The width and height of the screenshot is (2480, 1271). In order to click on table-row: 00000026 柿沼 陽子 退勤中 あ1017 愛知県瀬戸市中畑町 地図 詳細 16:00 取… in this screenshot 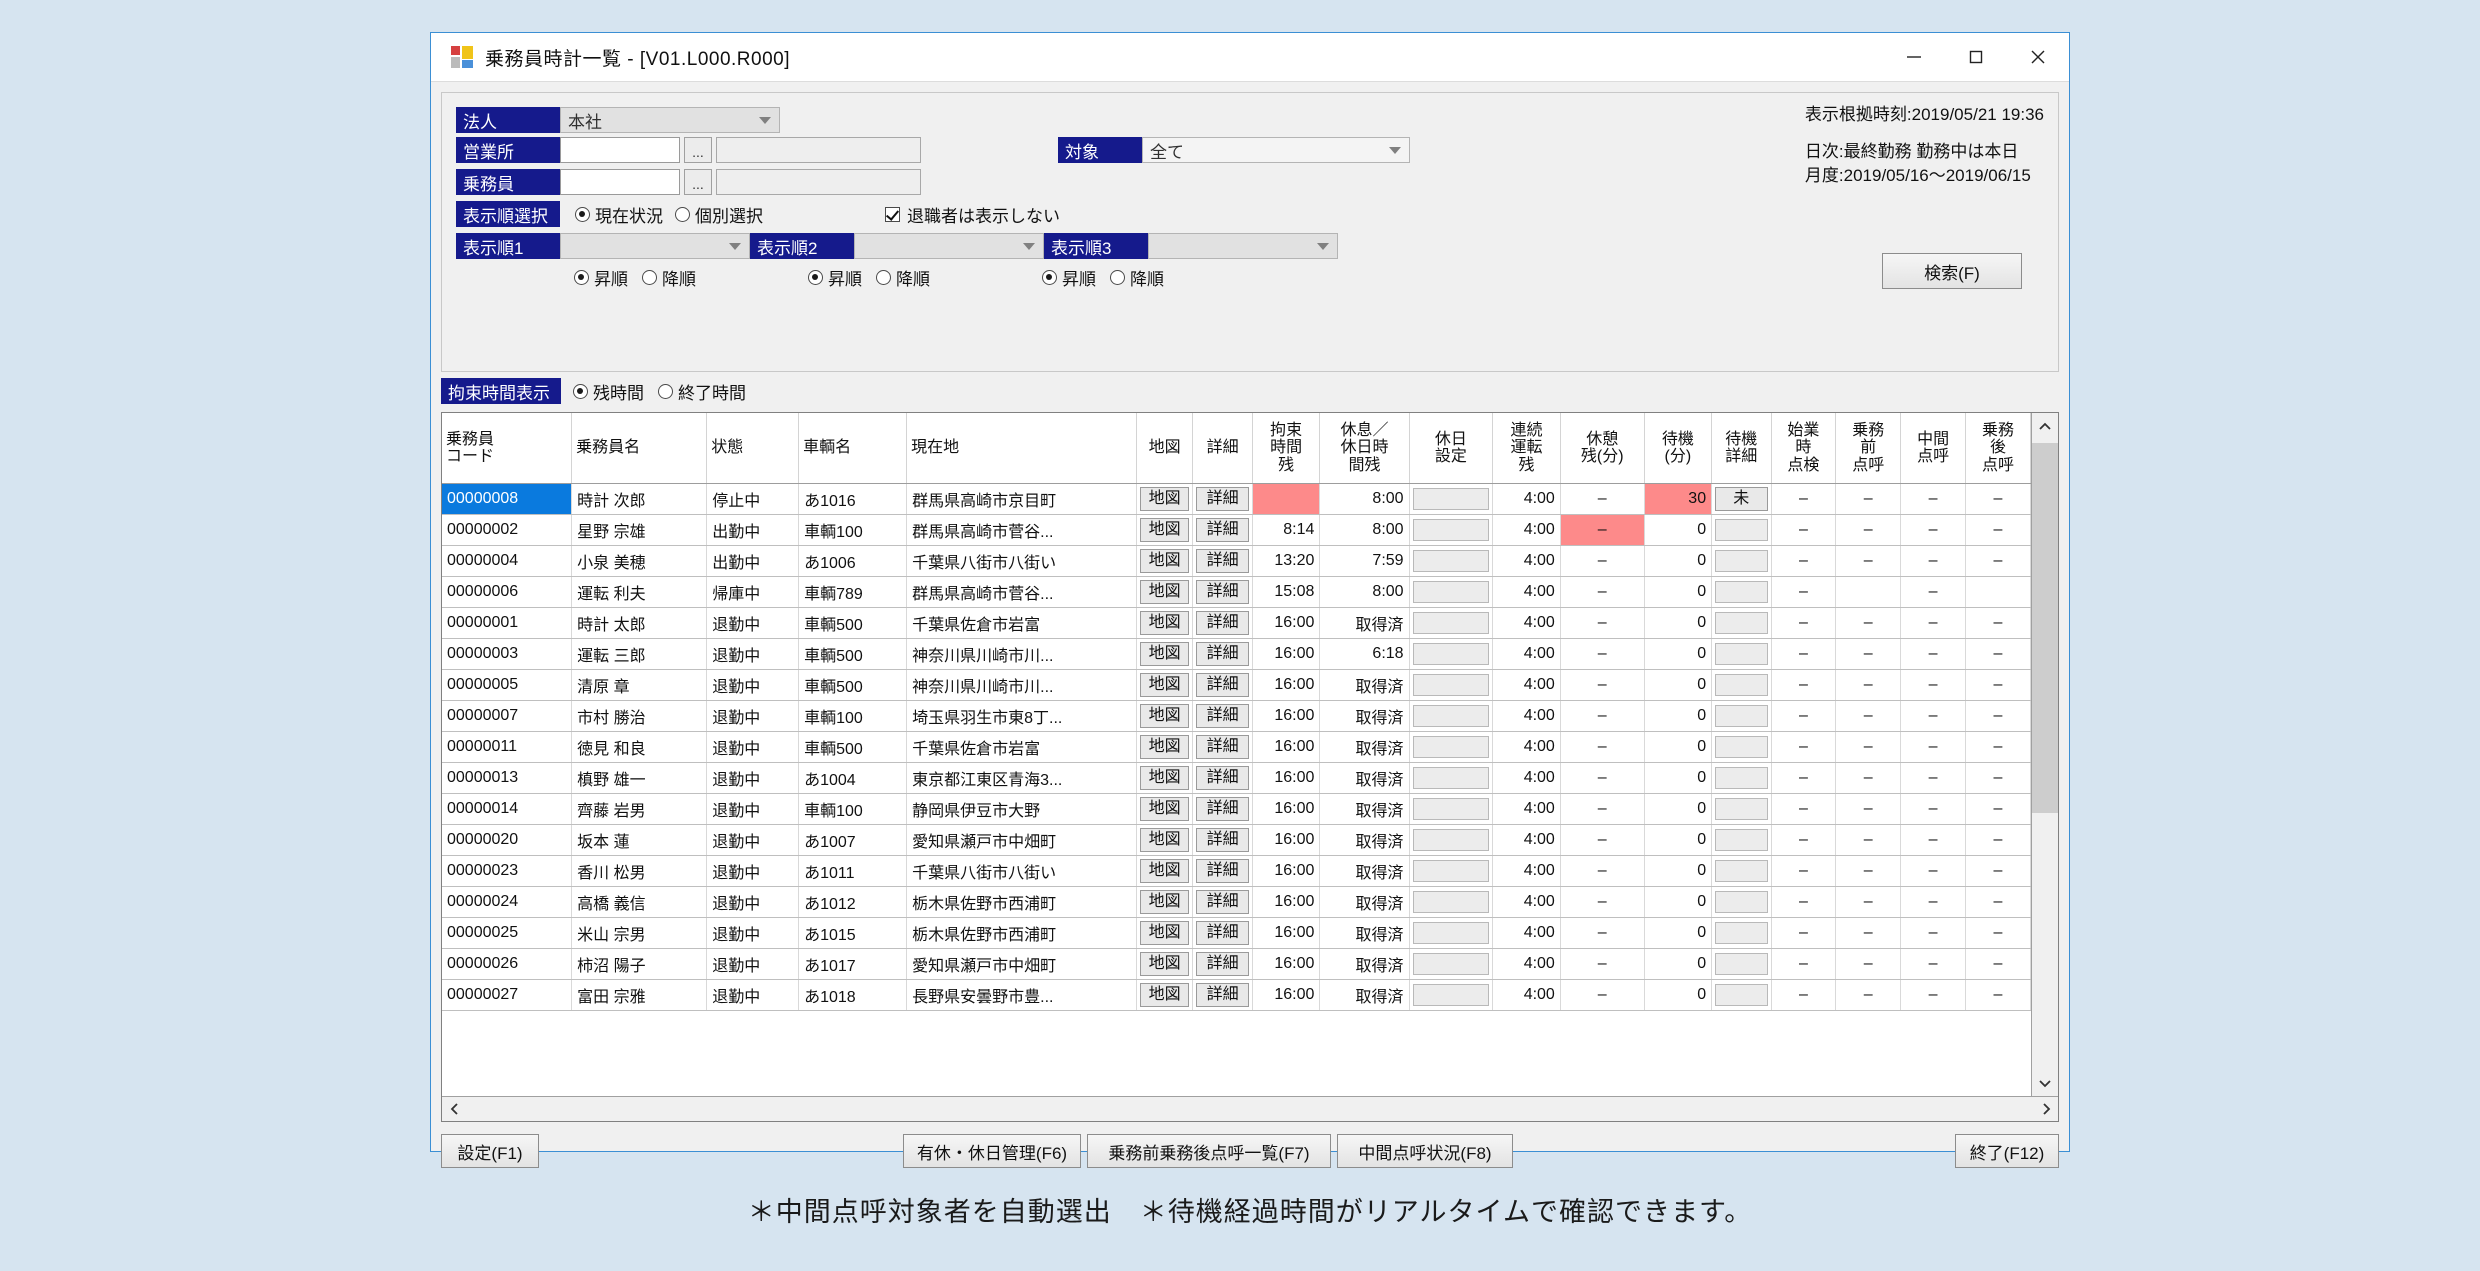, I will do `click(1236, 964)`.